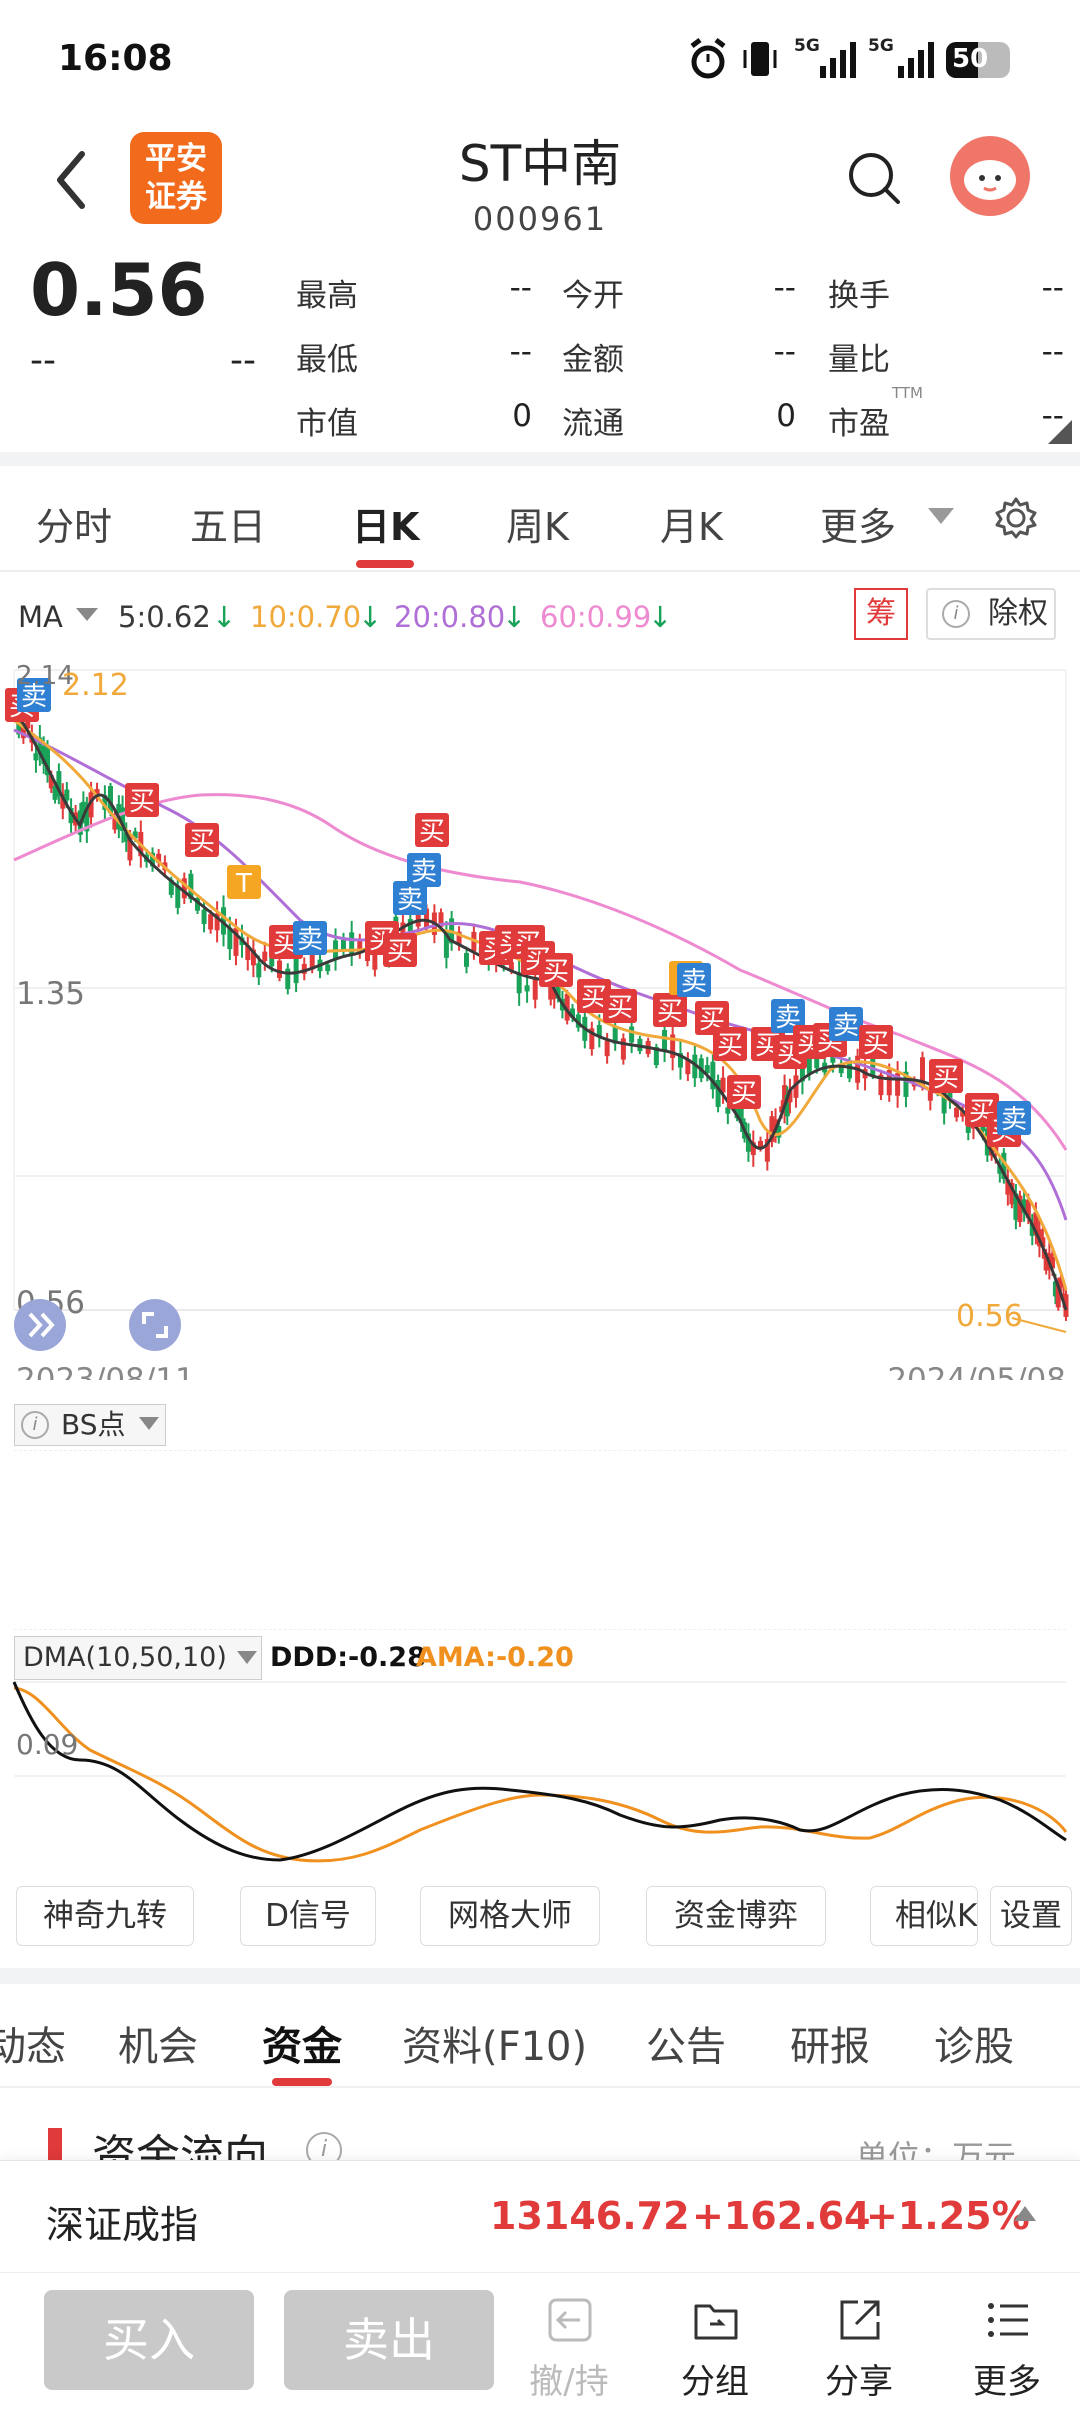 The height and width of the screenshot is (2412, 1080). What do you see at coordinates (941, 517) in the screenshot?
I see `more-dropdown-icon` at bounding box center [941, 517].